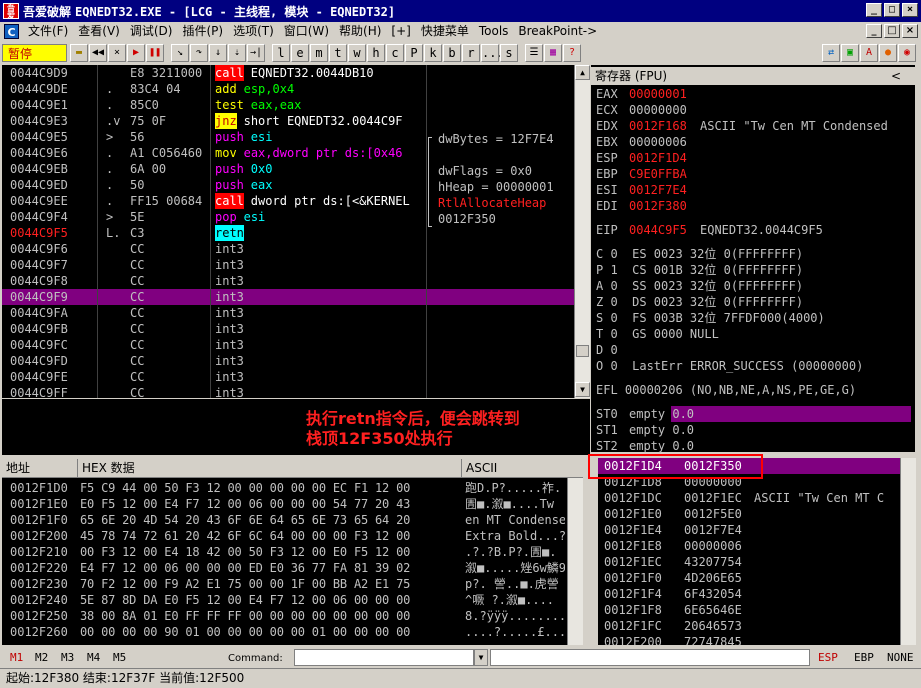  Describe the element at coordinates (41, 657) in the screenshot. I see `mem-tab-m2: M2` at that location.